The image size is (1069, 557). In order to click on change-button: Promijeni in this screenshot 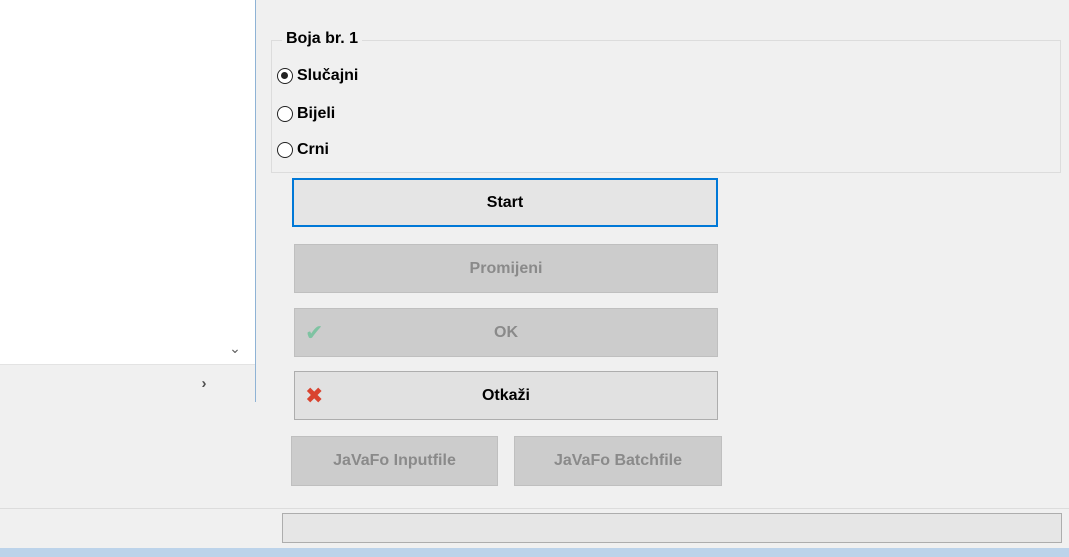, I will do `click(506, 268)`.